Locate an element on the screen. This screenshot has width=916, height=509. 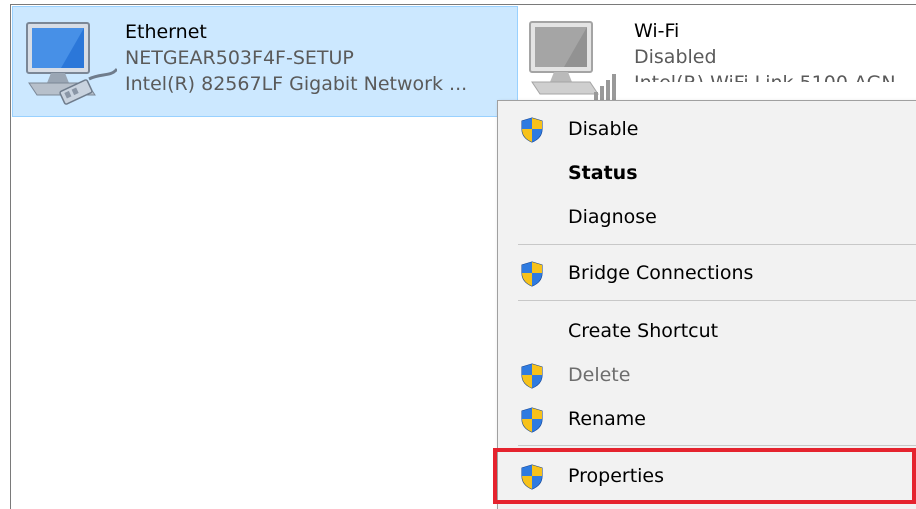
wifi-device: Intel(R) WiFi Link 5100 AGN is located at coordinates (765, 83).